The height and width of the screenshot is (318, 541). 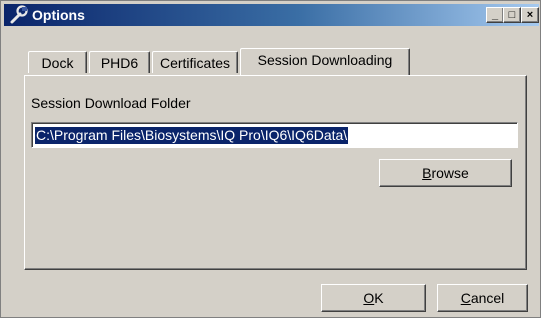 What do you see at coordinates (111, 103) in the screenshot?
I see `session-folder-label: Session Download Folder` at bounding box center [111, 103].